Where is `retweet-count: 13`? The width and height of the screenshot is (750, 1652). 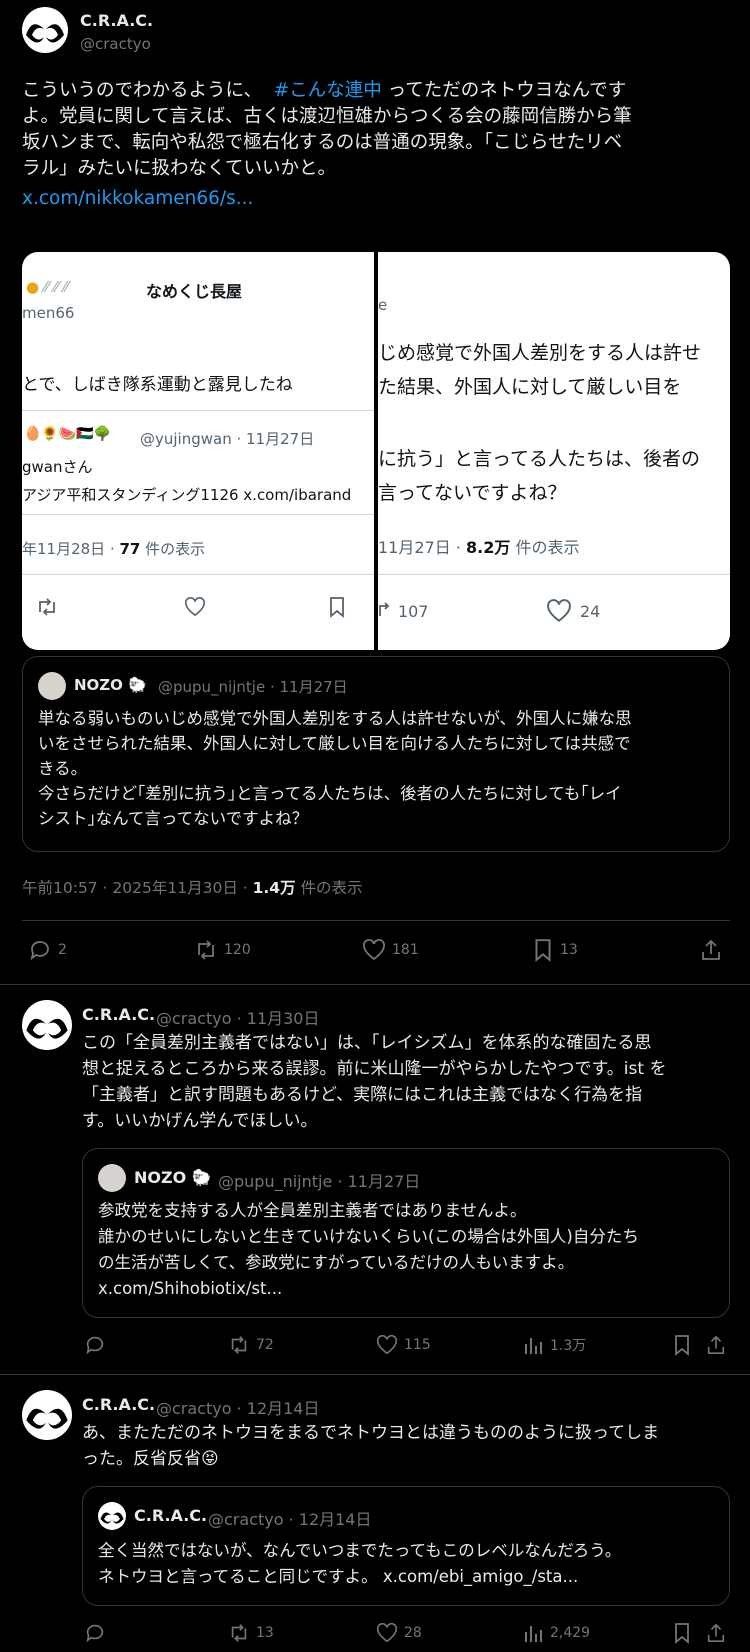
retweet-count: 13 is located at coordinates (265, 1633).